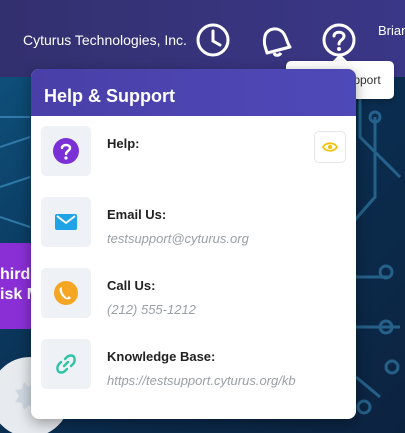 Image resolution: width=405 pixels, height=433 pixels. Describe the element at coordinates (391, 30) in the screenshot. I see `user-name: Brian` at that location.